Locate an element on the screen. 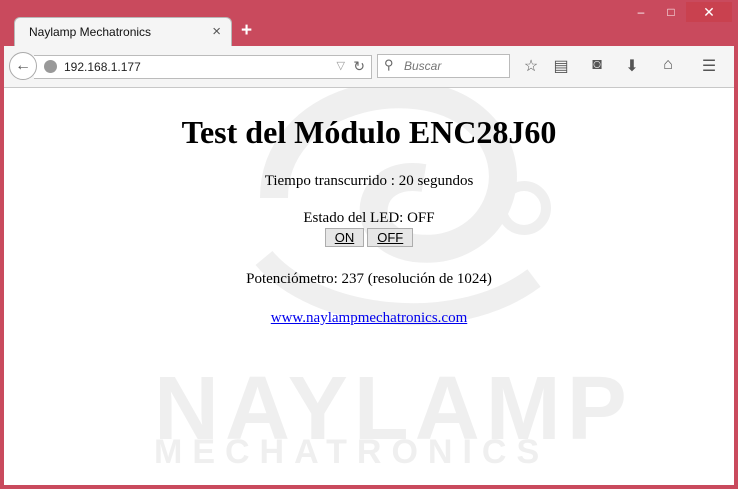 This screenshot has height=489, width=738. potentiometer-reading: Potenciómetro: 237 (resolución de 1024) is located at coordinates (369, 279).